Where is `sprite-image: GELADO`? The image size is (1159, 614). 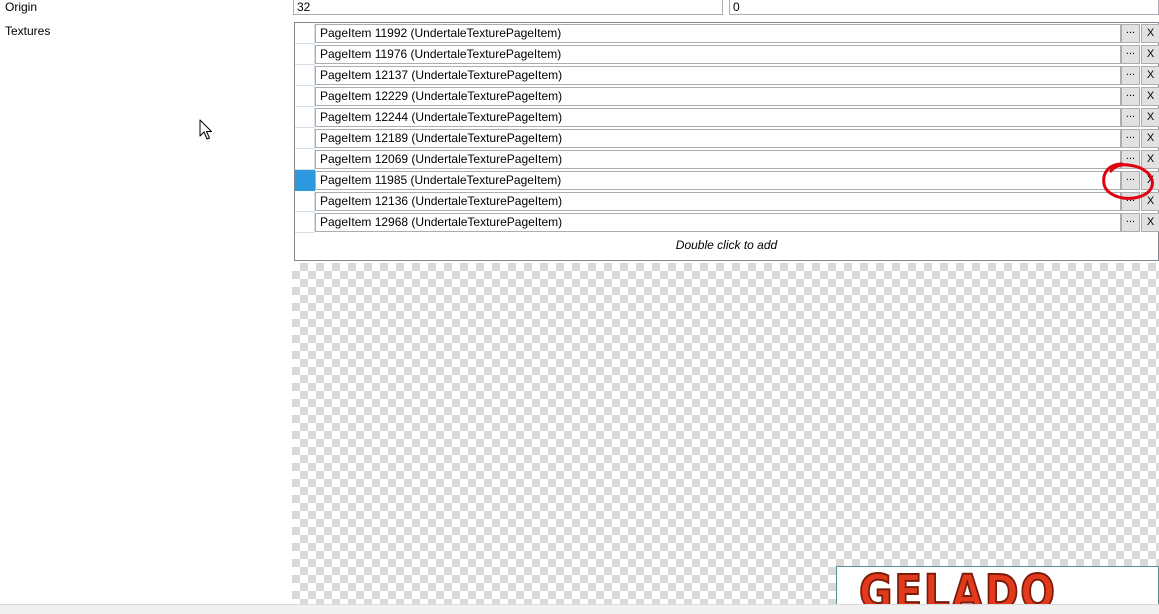
sprite-image: GELADO is located at coordinates (957, 587).